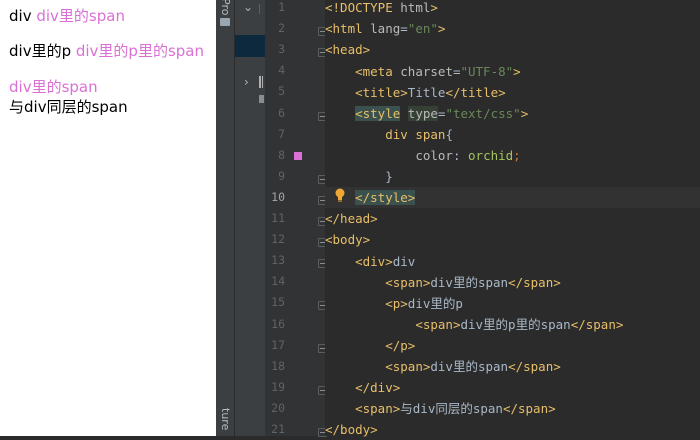  Describe the element at coordinates (278, 386) in the screenshot. I see `line-number: 19` at that location.